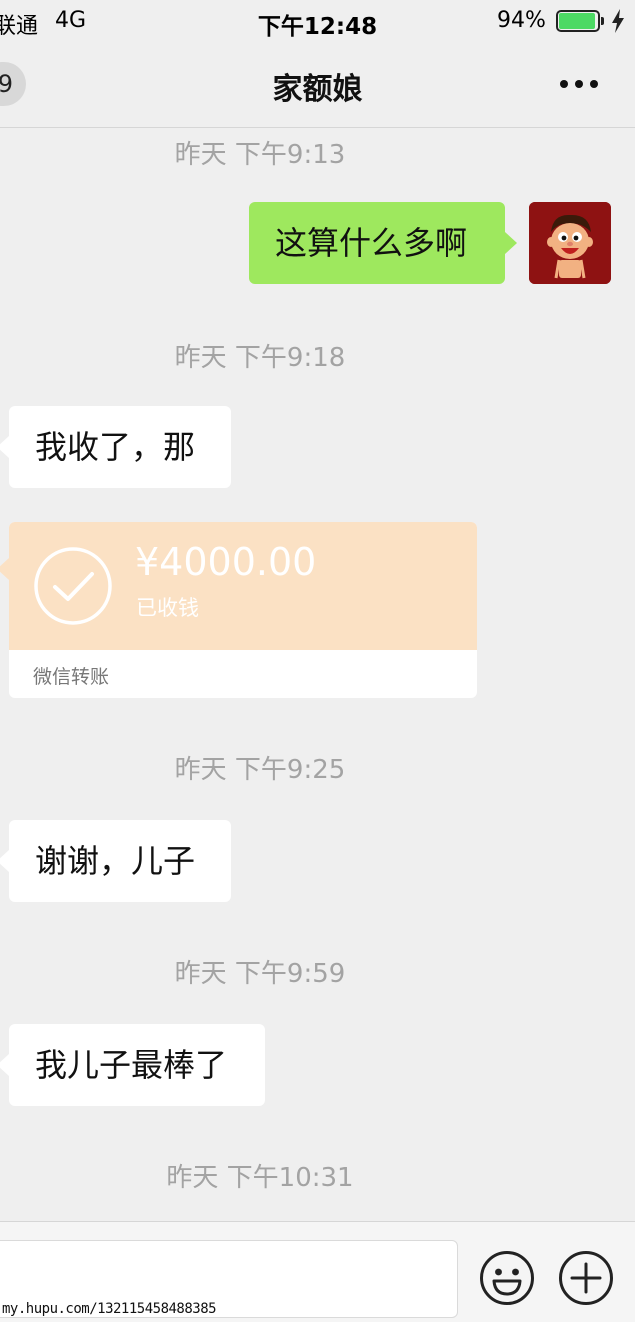 Image resolution: width=635 pixels, height=1322 pixels. I want to click on avatar, so click(570, 243).